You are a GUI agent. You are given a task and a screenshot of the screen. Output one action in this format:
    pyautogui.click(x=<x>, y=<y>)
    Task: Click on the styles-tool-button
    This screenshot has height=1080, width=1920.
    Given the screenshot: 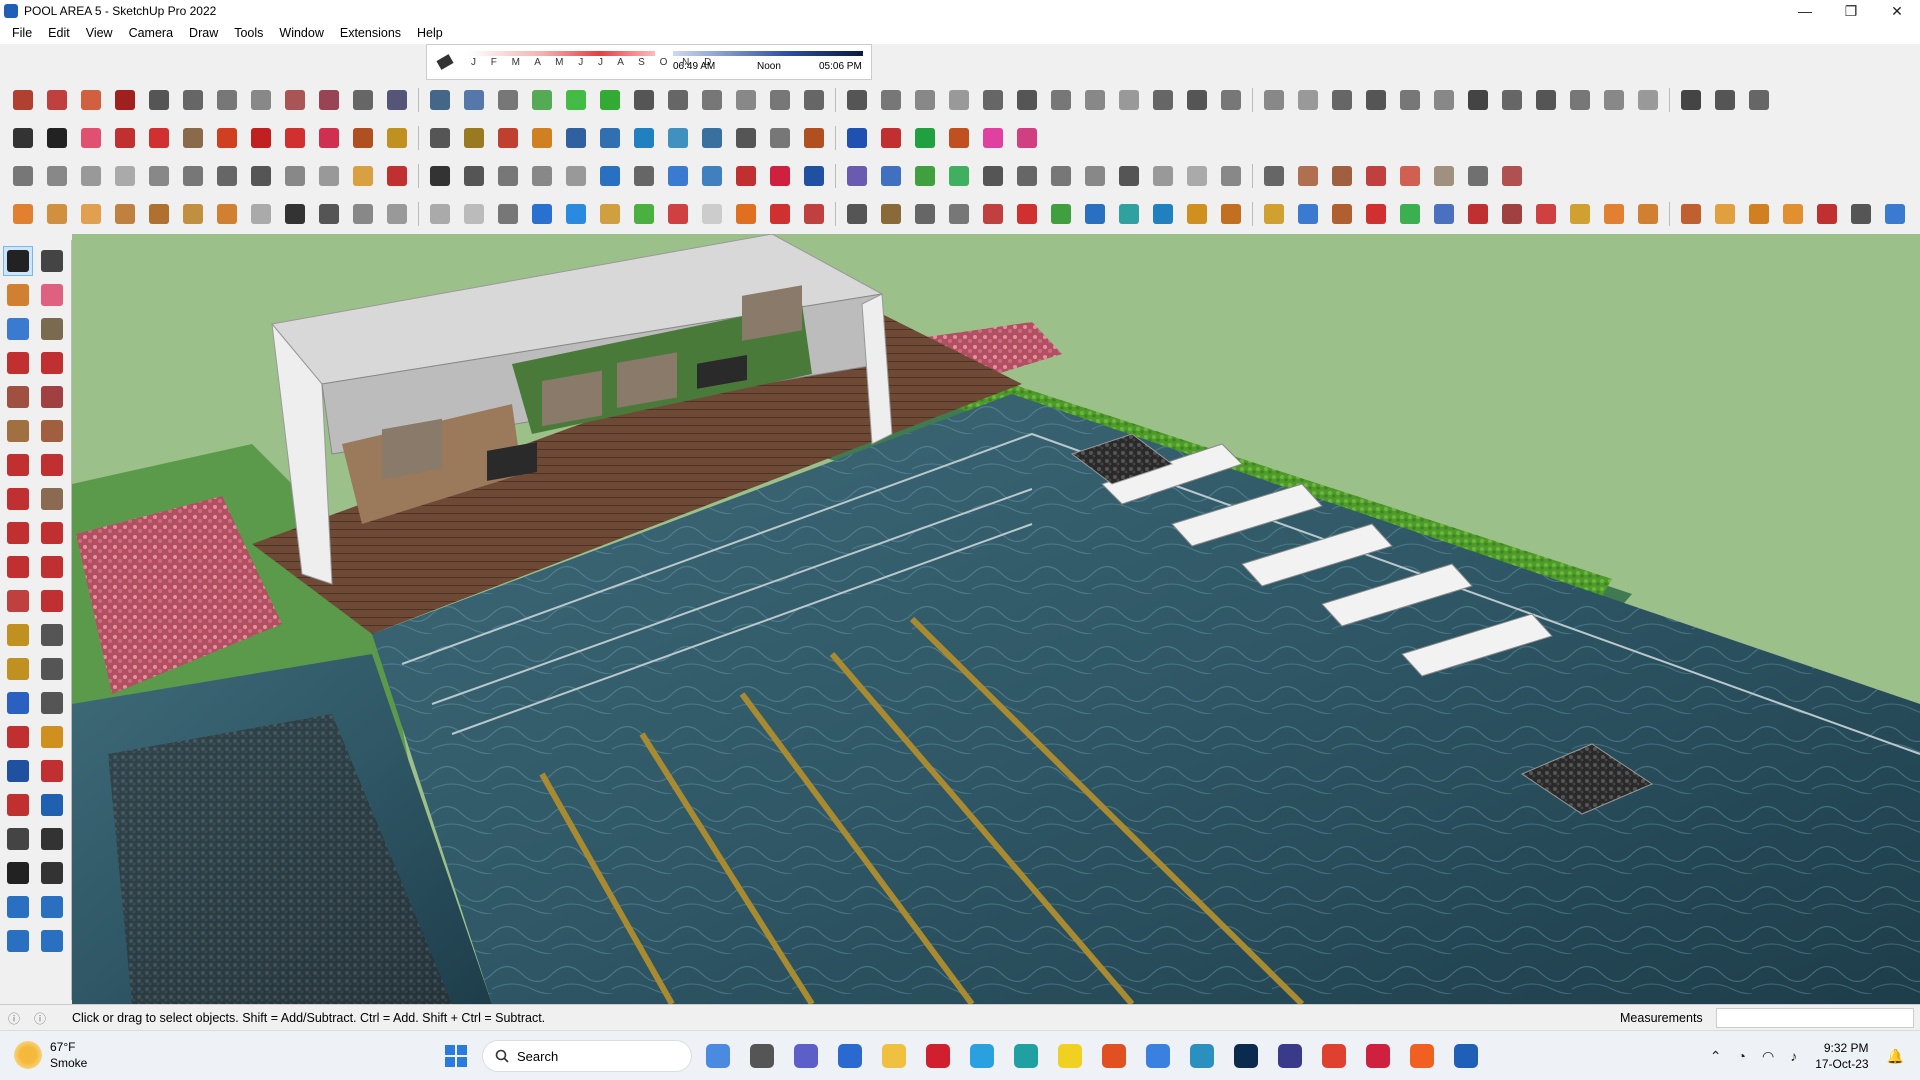 What is the action you would take?
    pyautogui.click(x=52, y=941)
    